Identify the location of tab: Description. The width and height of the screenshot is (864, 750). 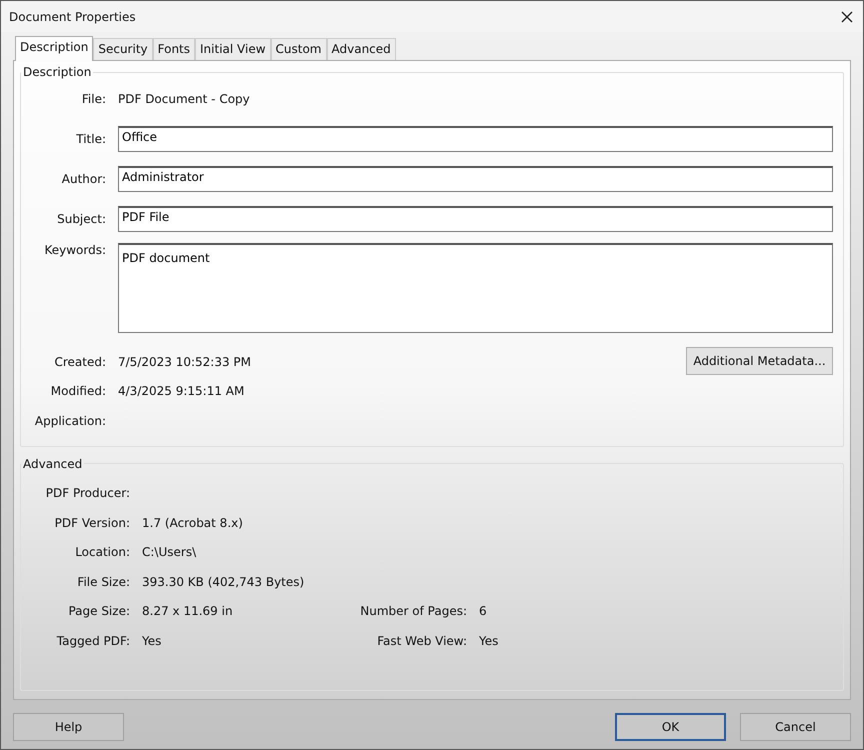
(54, 48).